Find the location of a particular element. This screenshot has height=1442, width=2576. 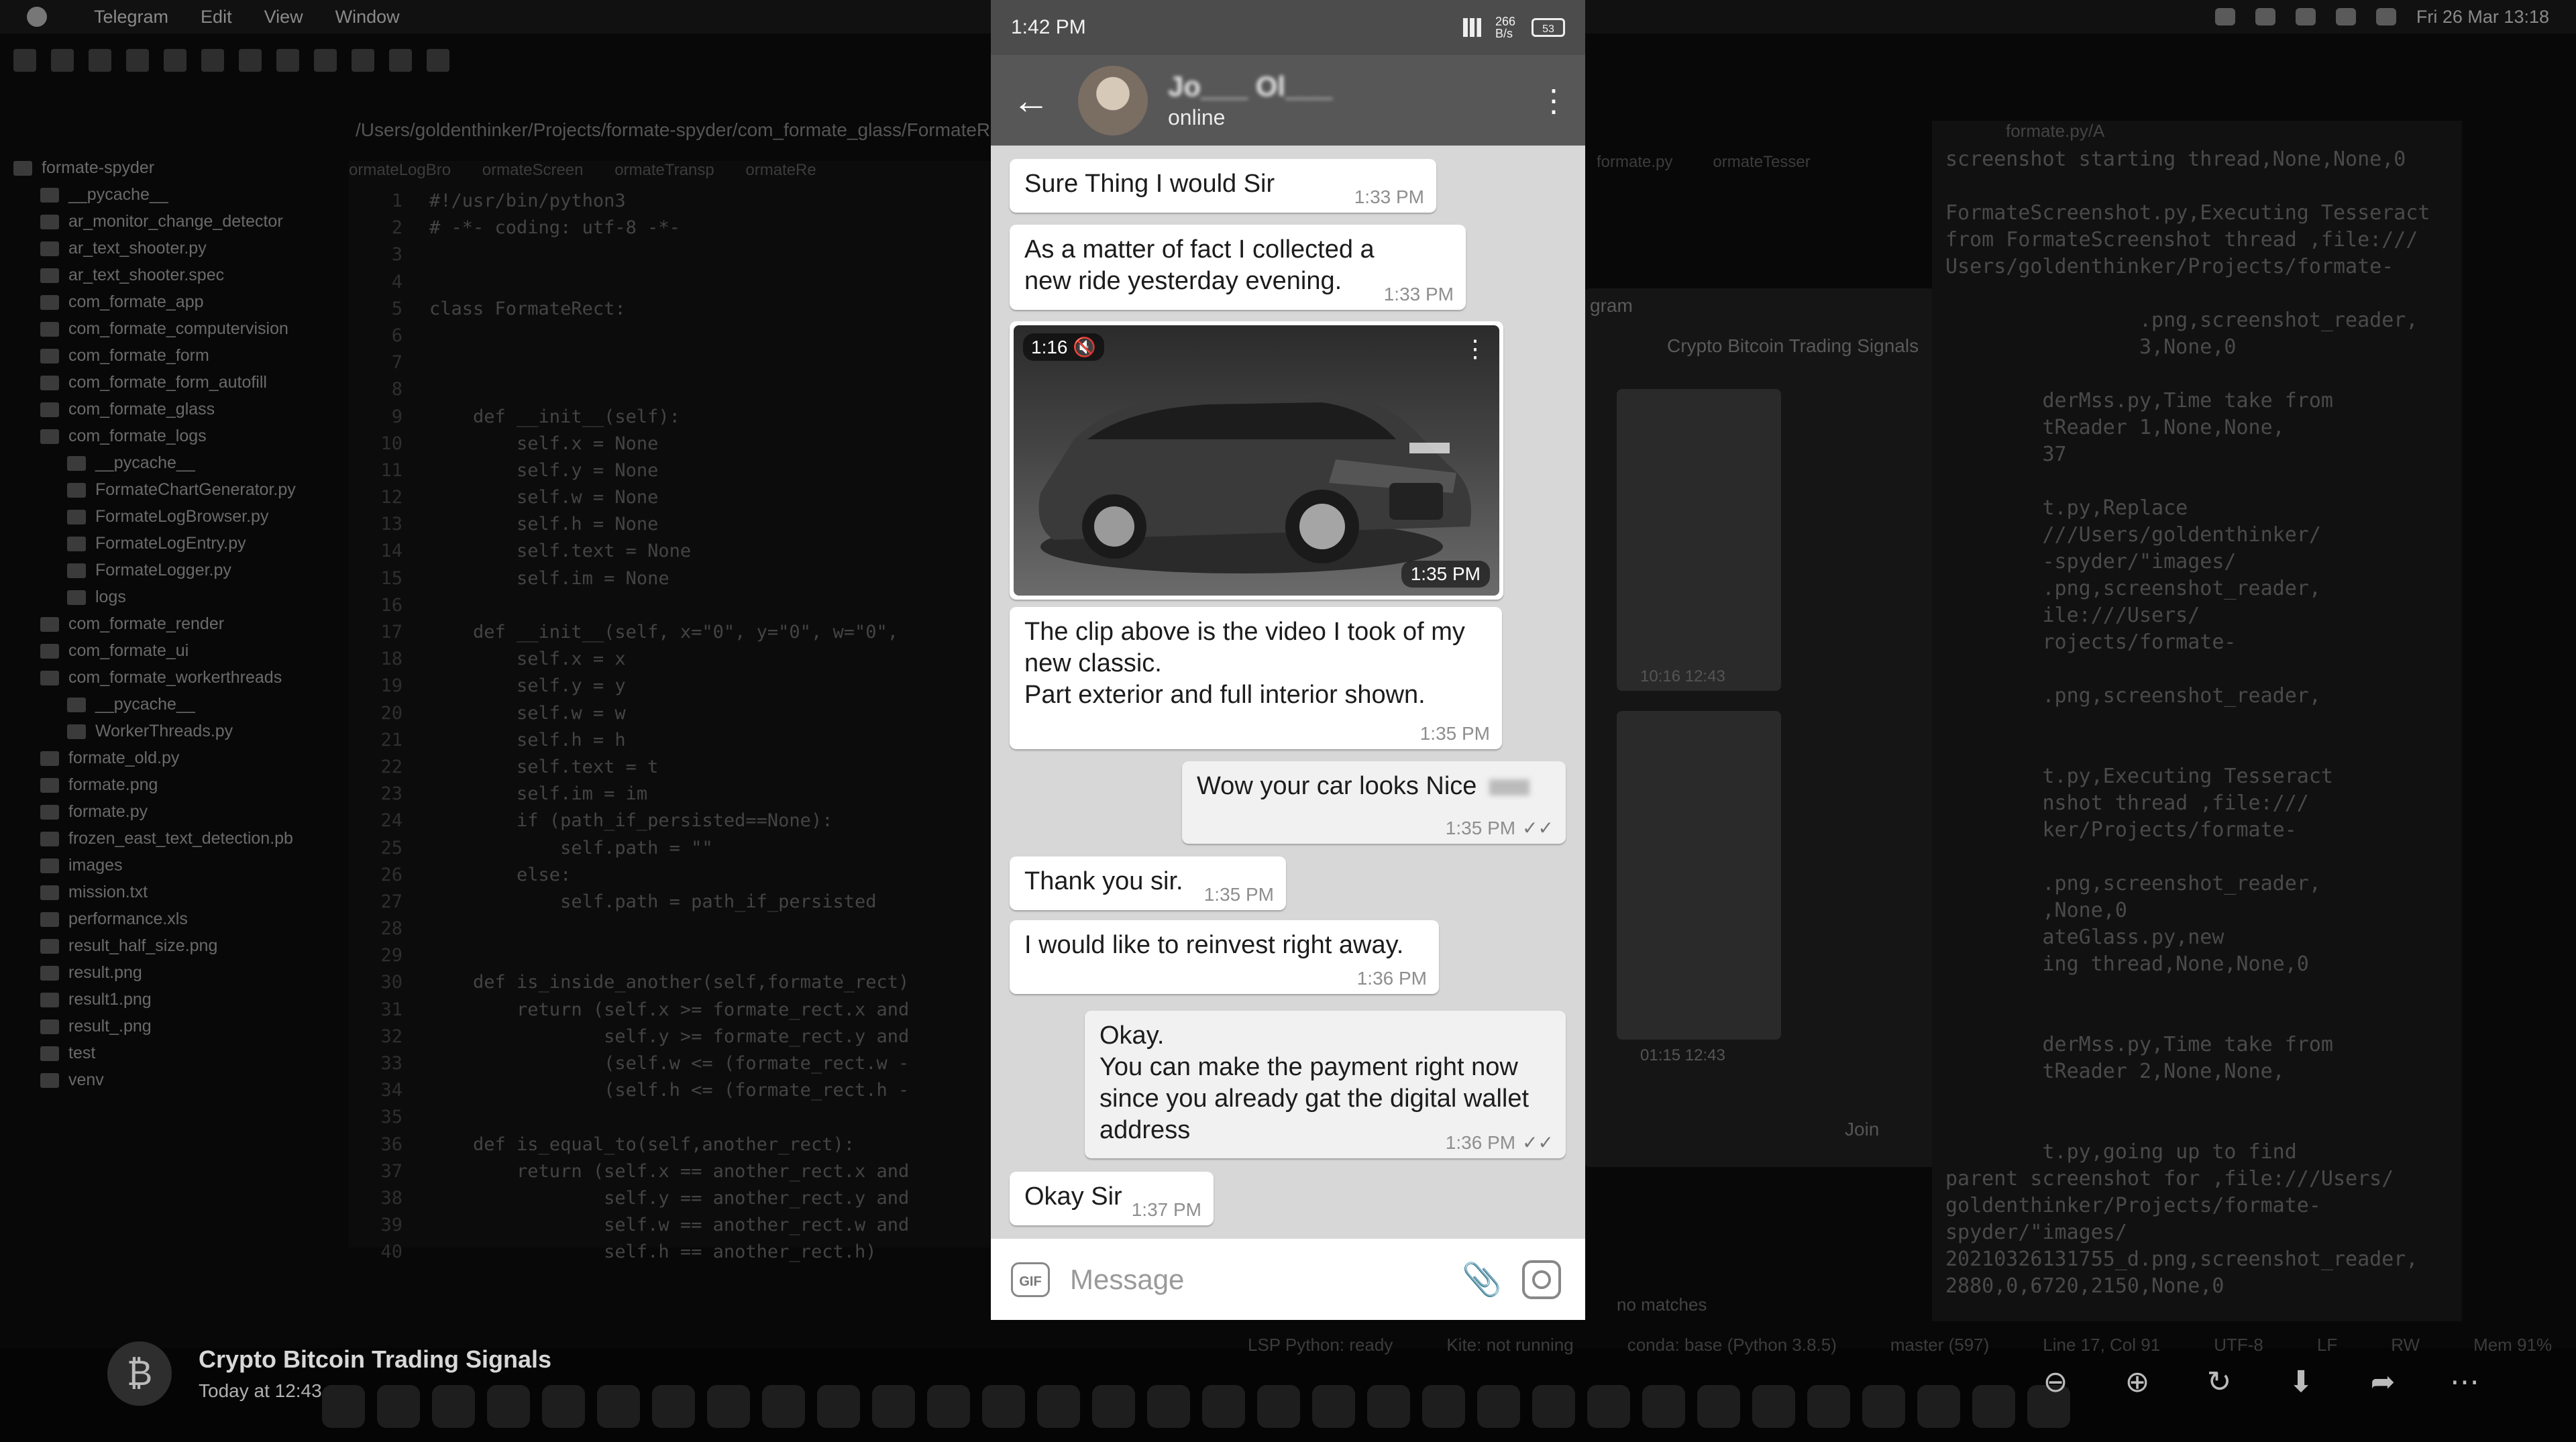

avatar is located at coordinates (1113, 100).